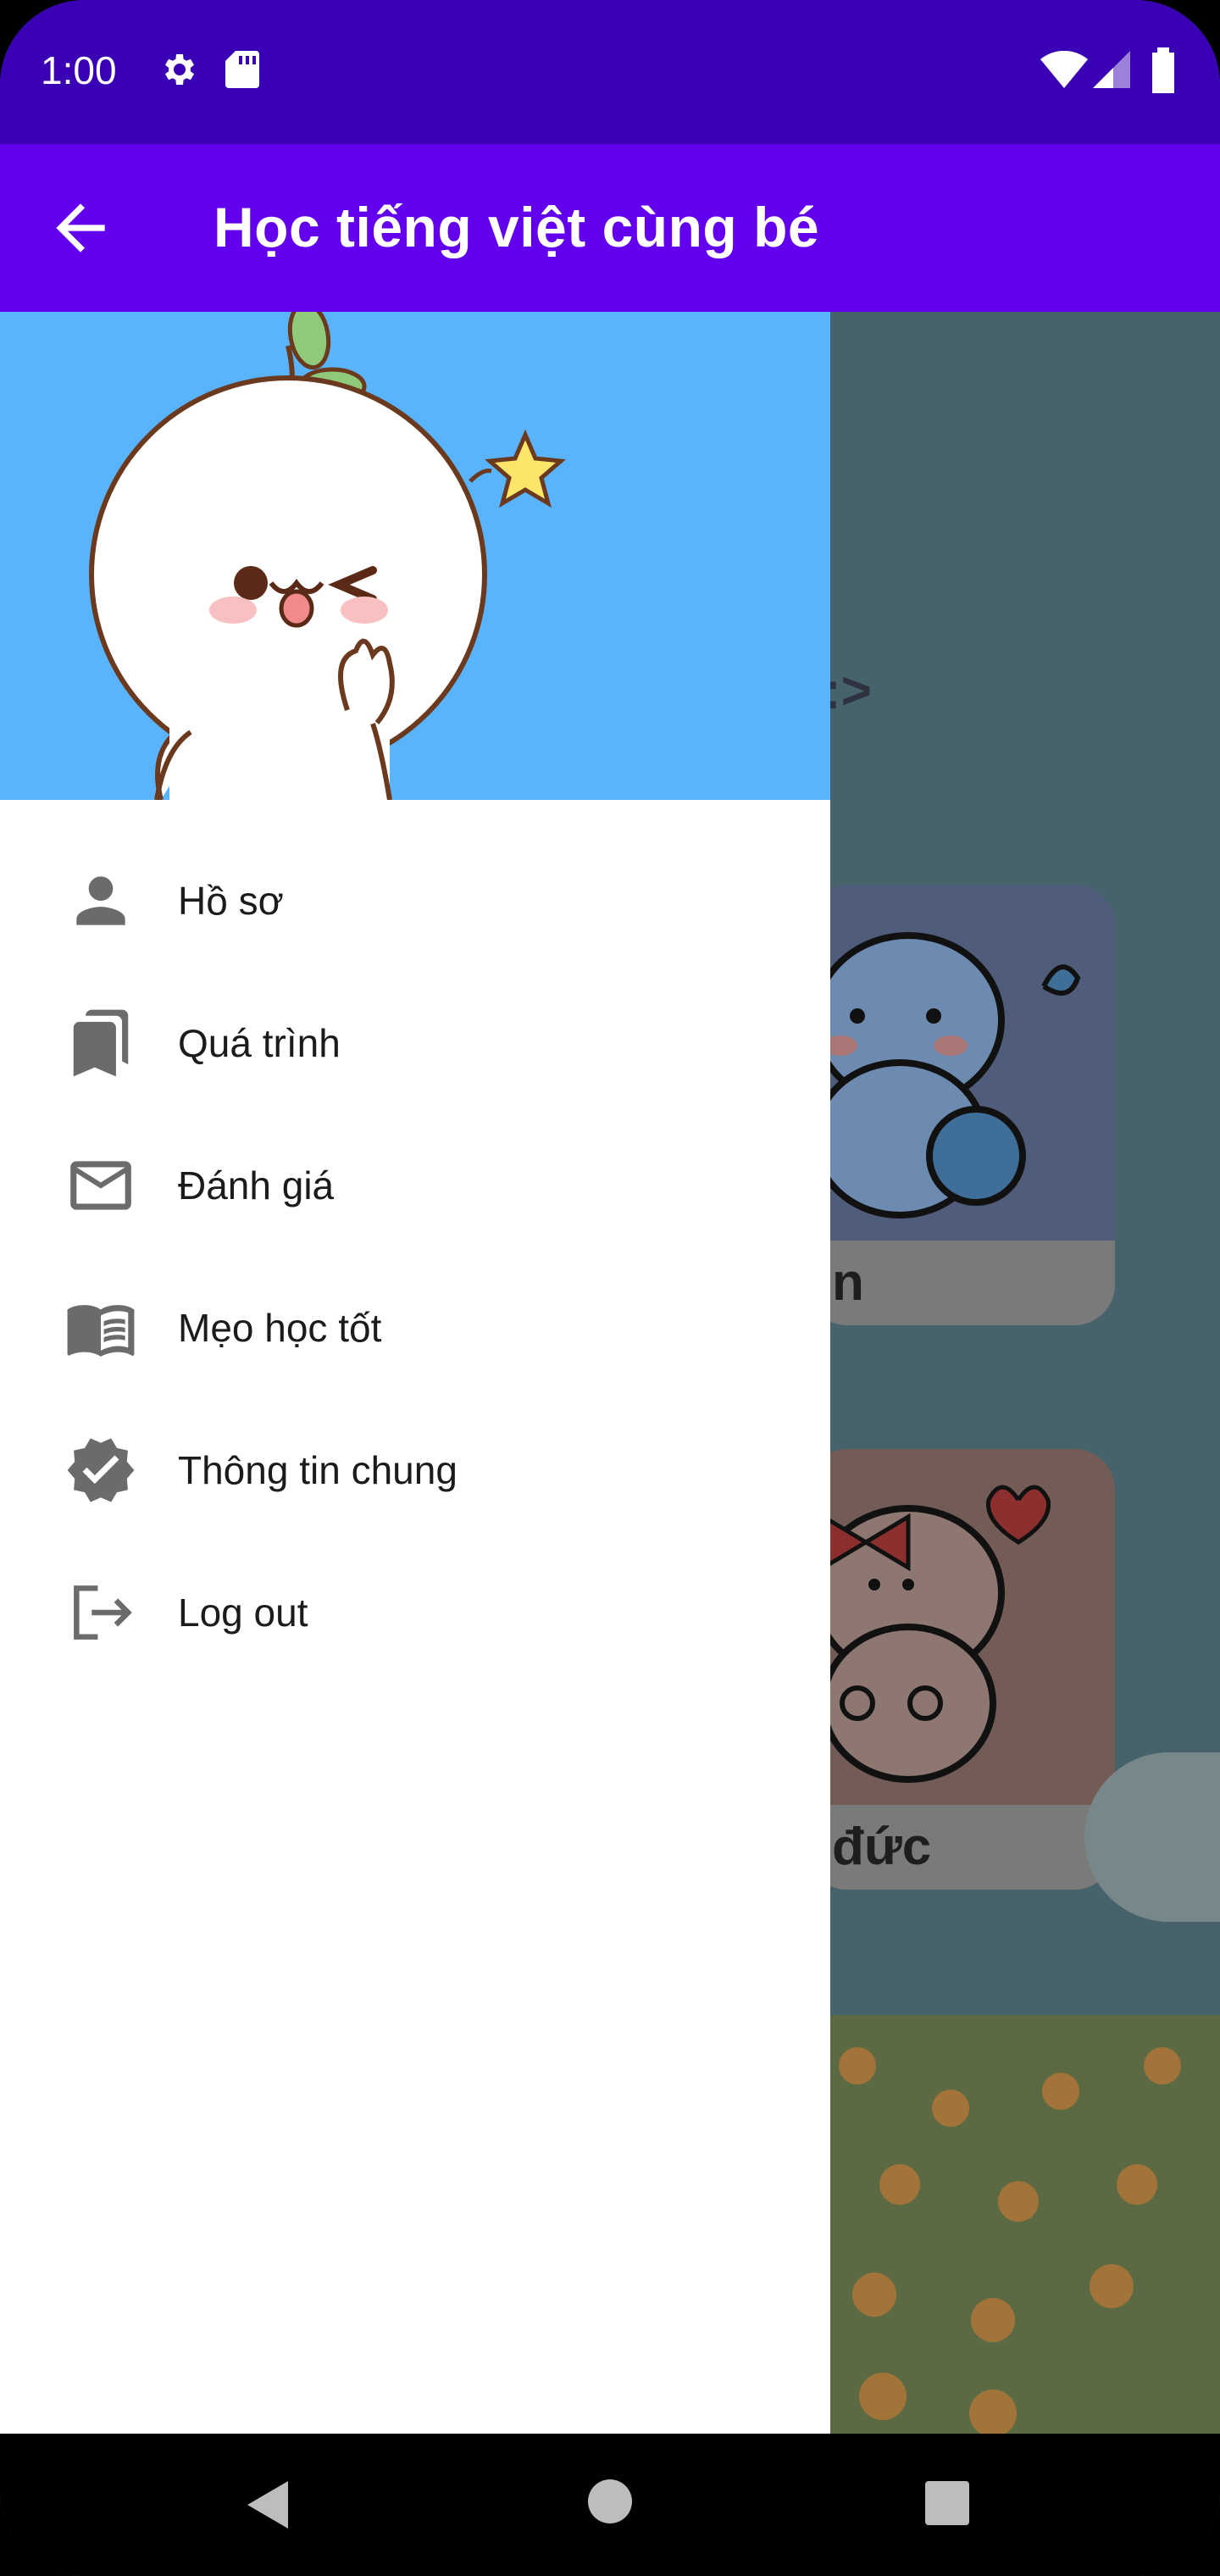 The width and height of the screenshot is (1220, 2576). What do you see at coordinates (318, 1470) in the screenshot?
I see `drawer-item-label: Thông tin chung` at bounding box center [318, 1470].